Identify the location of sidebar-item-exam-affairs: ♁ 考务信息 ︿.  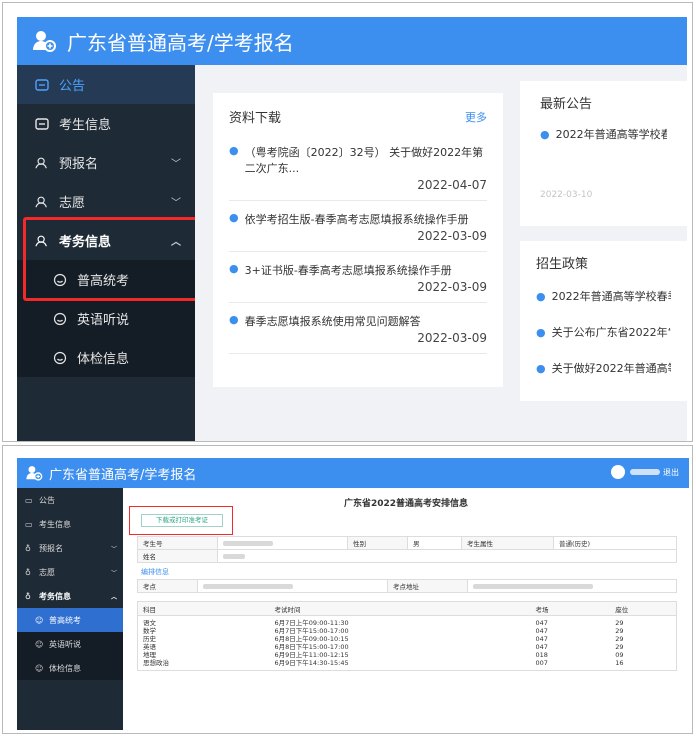
(70, 596).